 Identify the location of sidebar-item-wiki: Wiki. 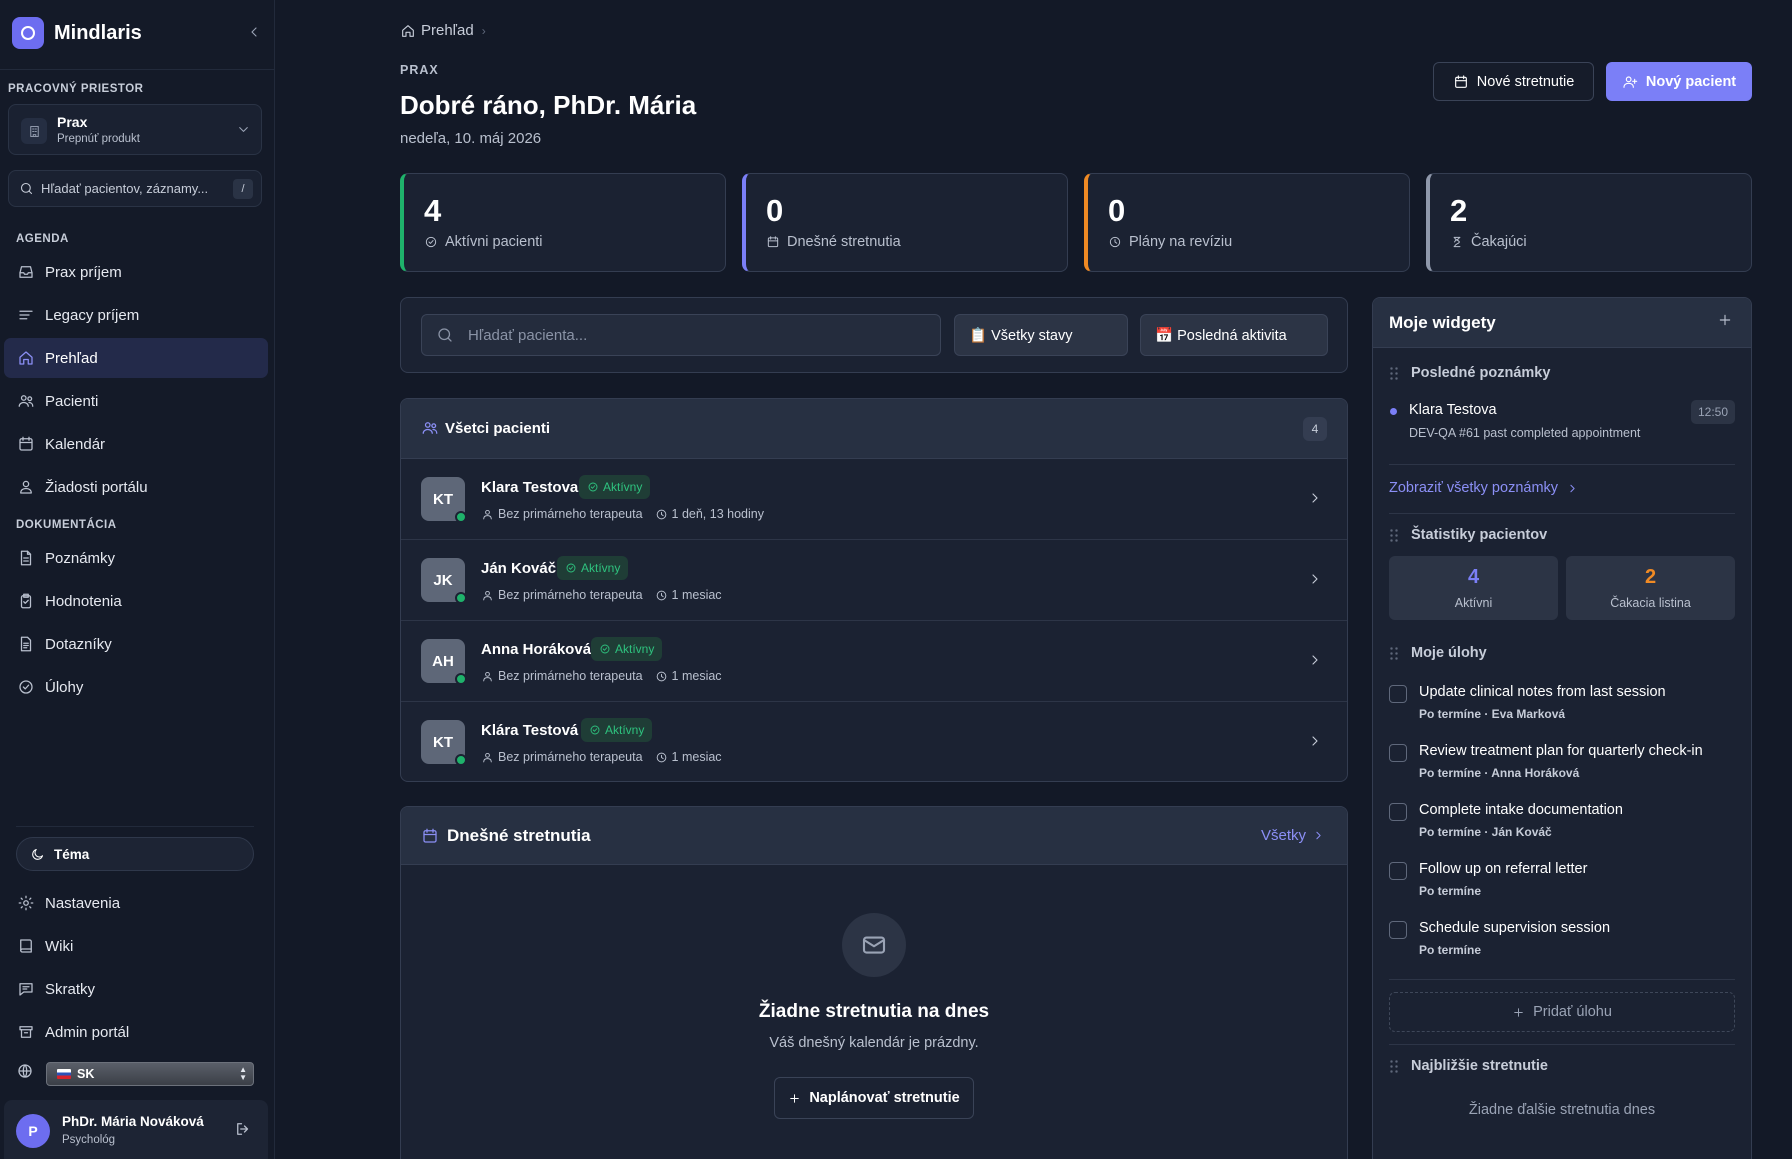
(136, 946).